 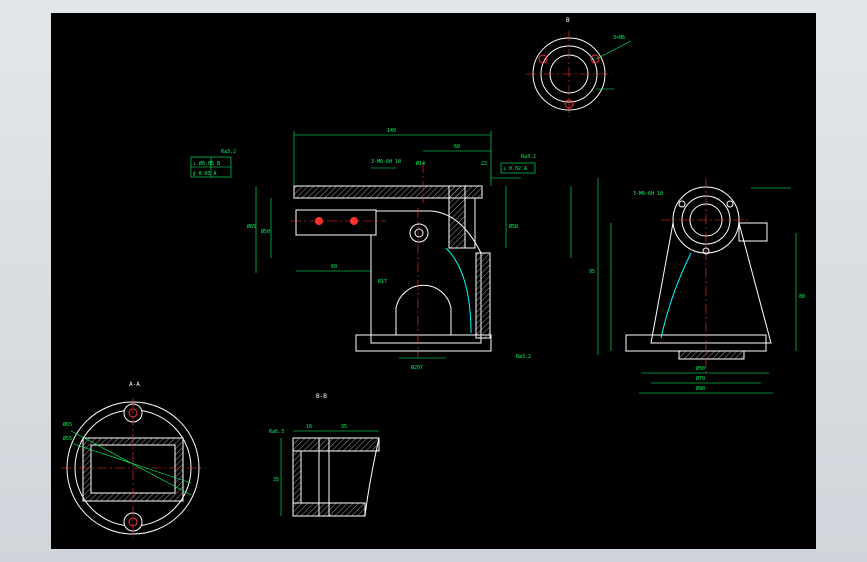 I want to click on note-holes-top: 3-M6-6H 10, so click(x=386, y=162).